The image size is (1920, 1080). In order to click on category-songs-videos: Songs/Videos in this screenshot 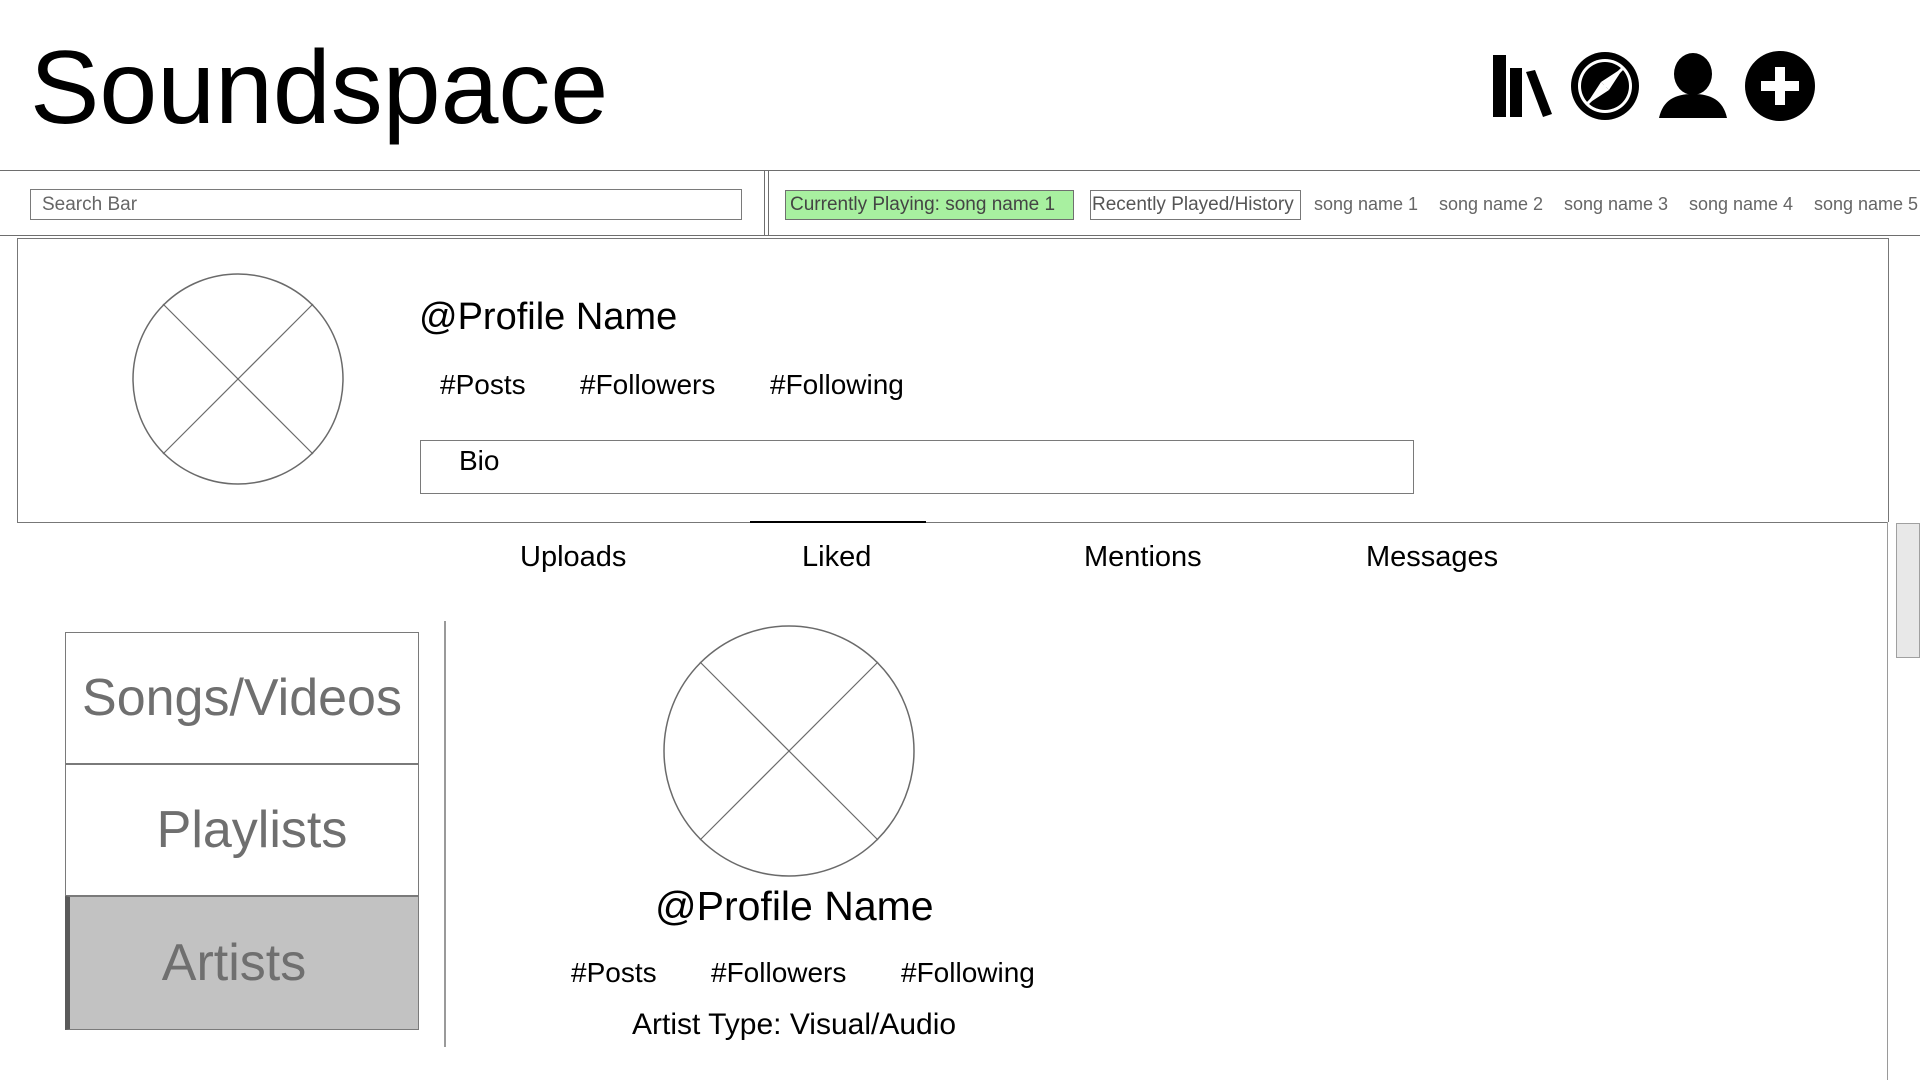, I will do `click(242, 698)`.